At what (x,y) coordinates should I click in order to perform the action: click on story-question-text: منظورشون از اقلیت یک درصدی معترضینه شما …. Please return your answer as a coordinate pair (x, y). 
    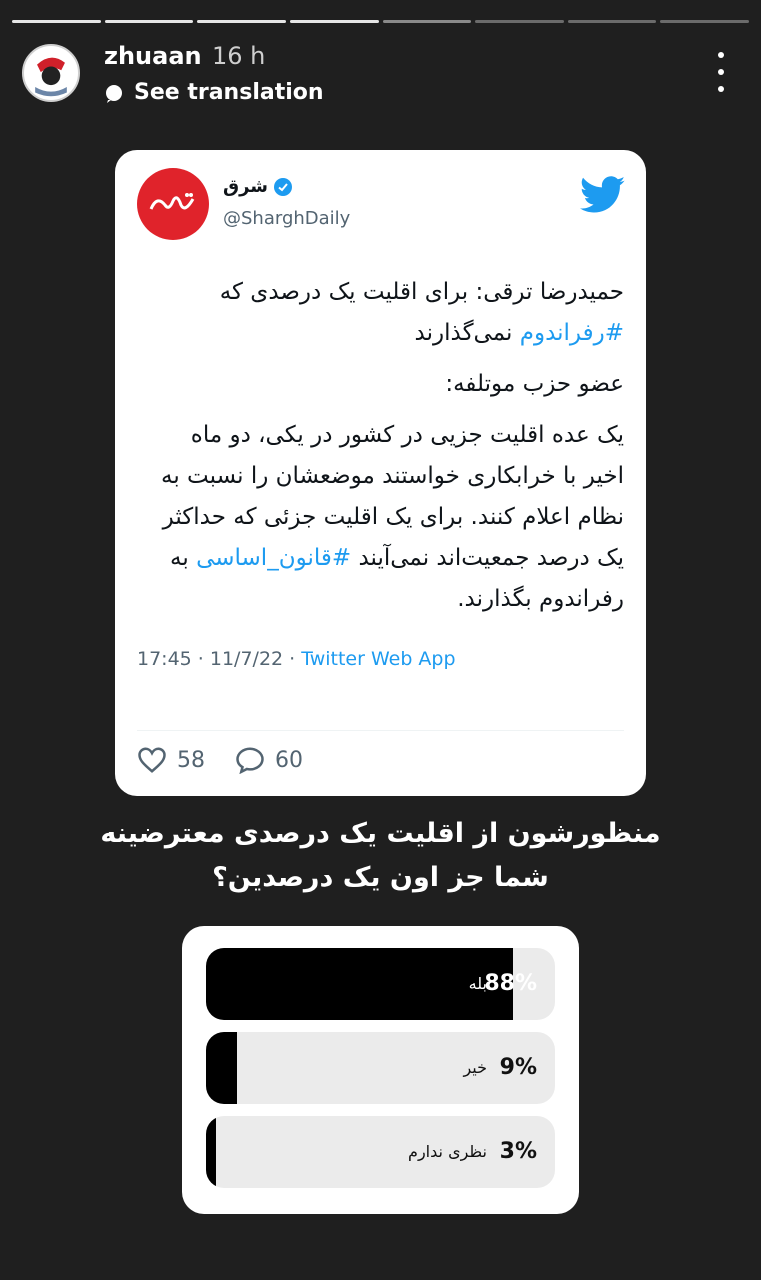
    Looking at the image, I should click on (380, 855).